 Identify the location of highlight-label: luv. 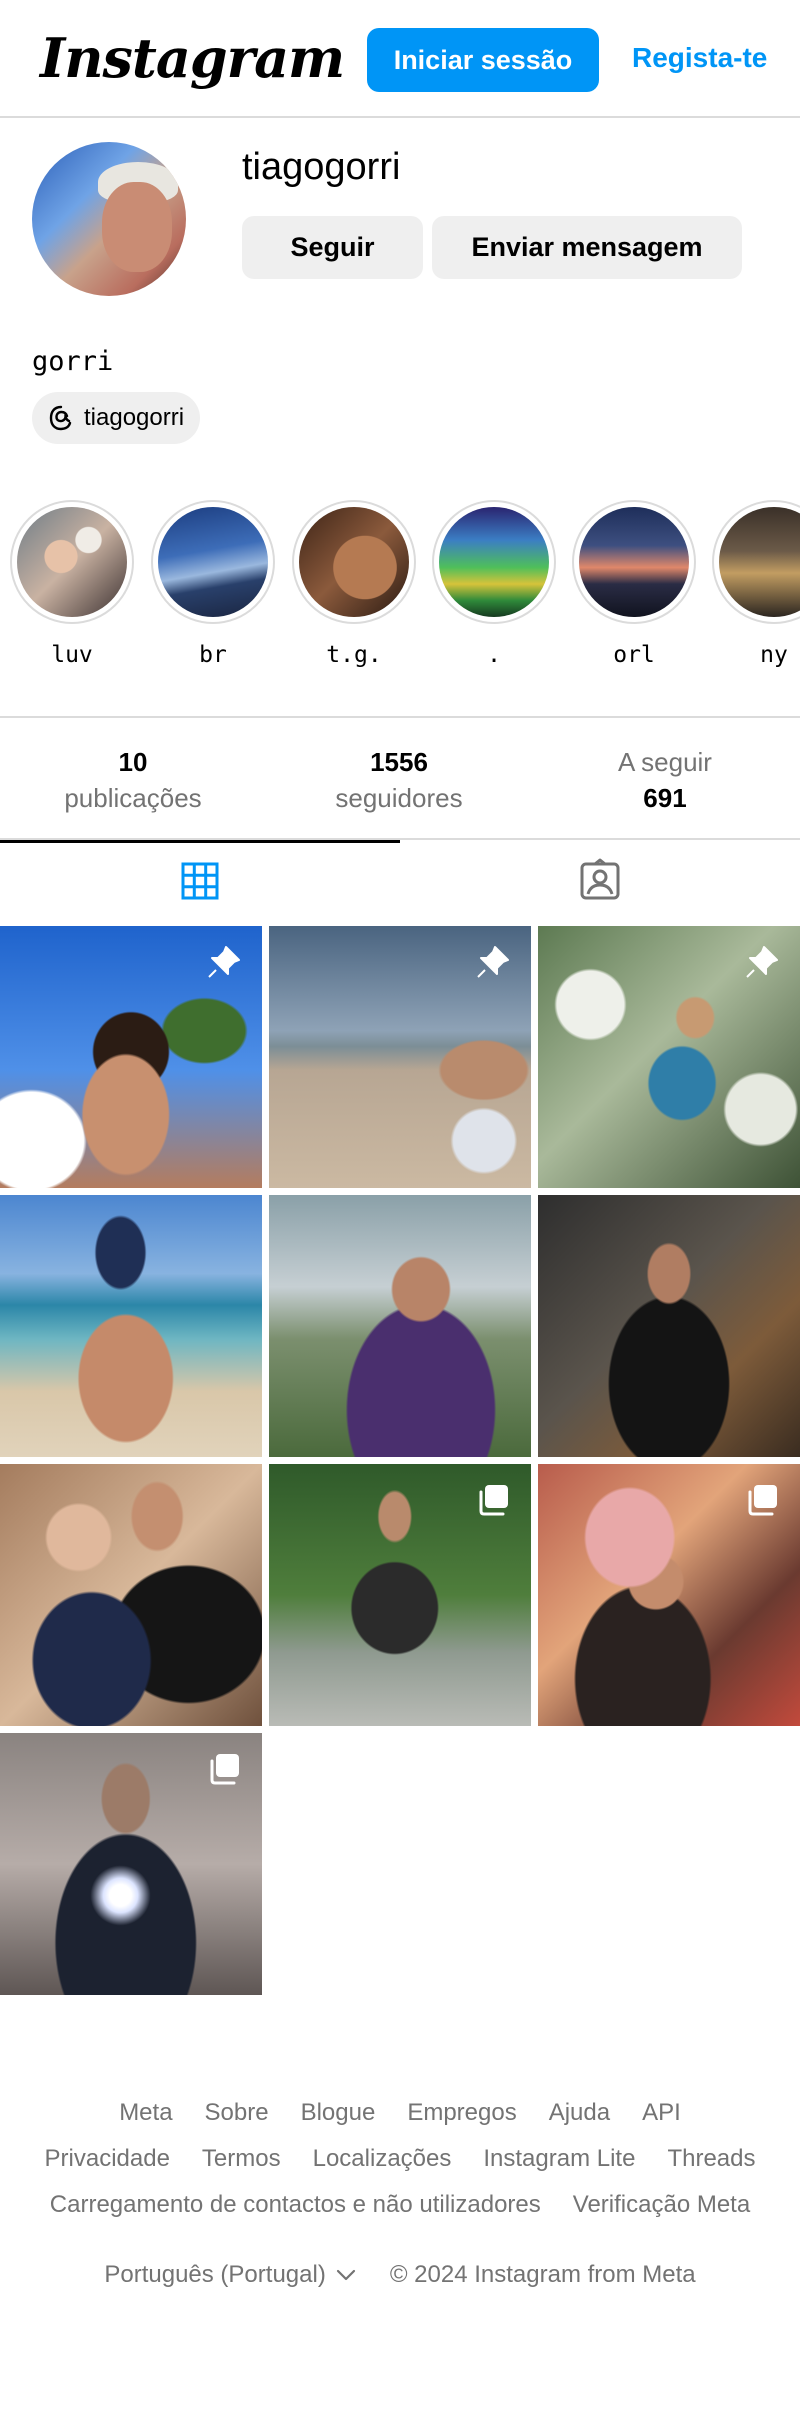
(72, 655).